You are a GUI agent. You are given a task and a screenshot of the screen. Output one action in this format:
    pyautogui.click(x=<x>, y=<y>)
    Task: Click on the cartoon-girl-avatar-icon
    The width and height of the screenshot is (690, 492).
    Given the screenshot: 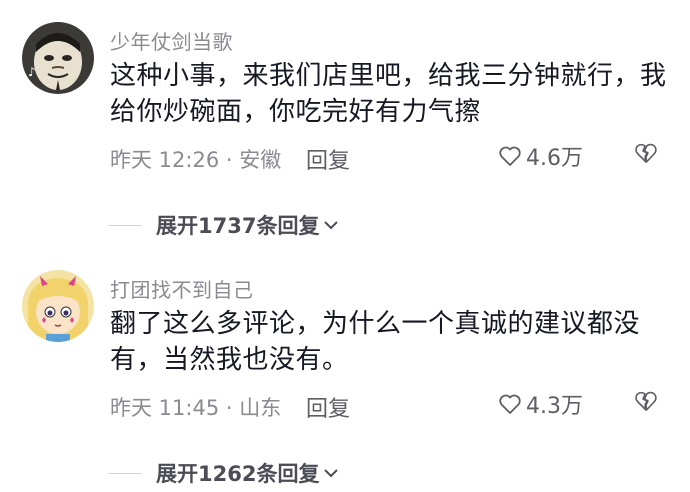 What is the action you would take?
    pyautogui.click(x=58, y=306)
    